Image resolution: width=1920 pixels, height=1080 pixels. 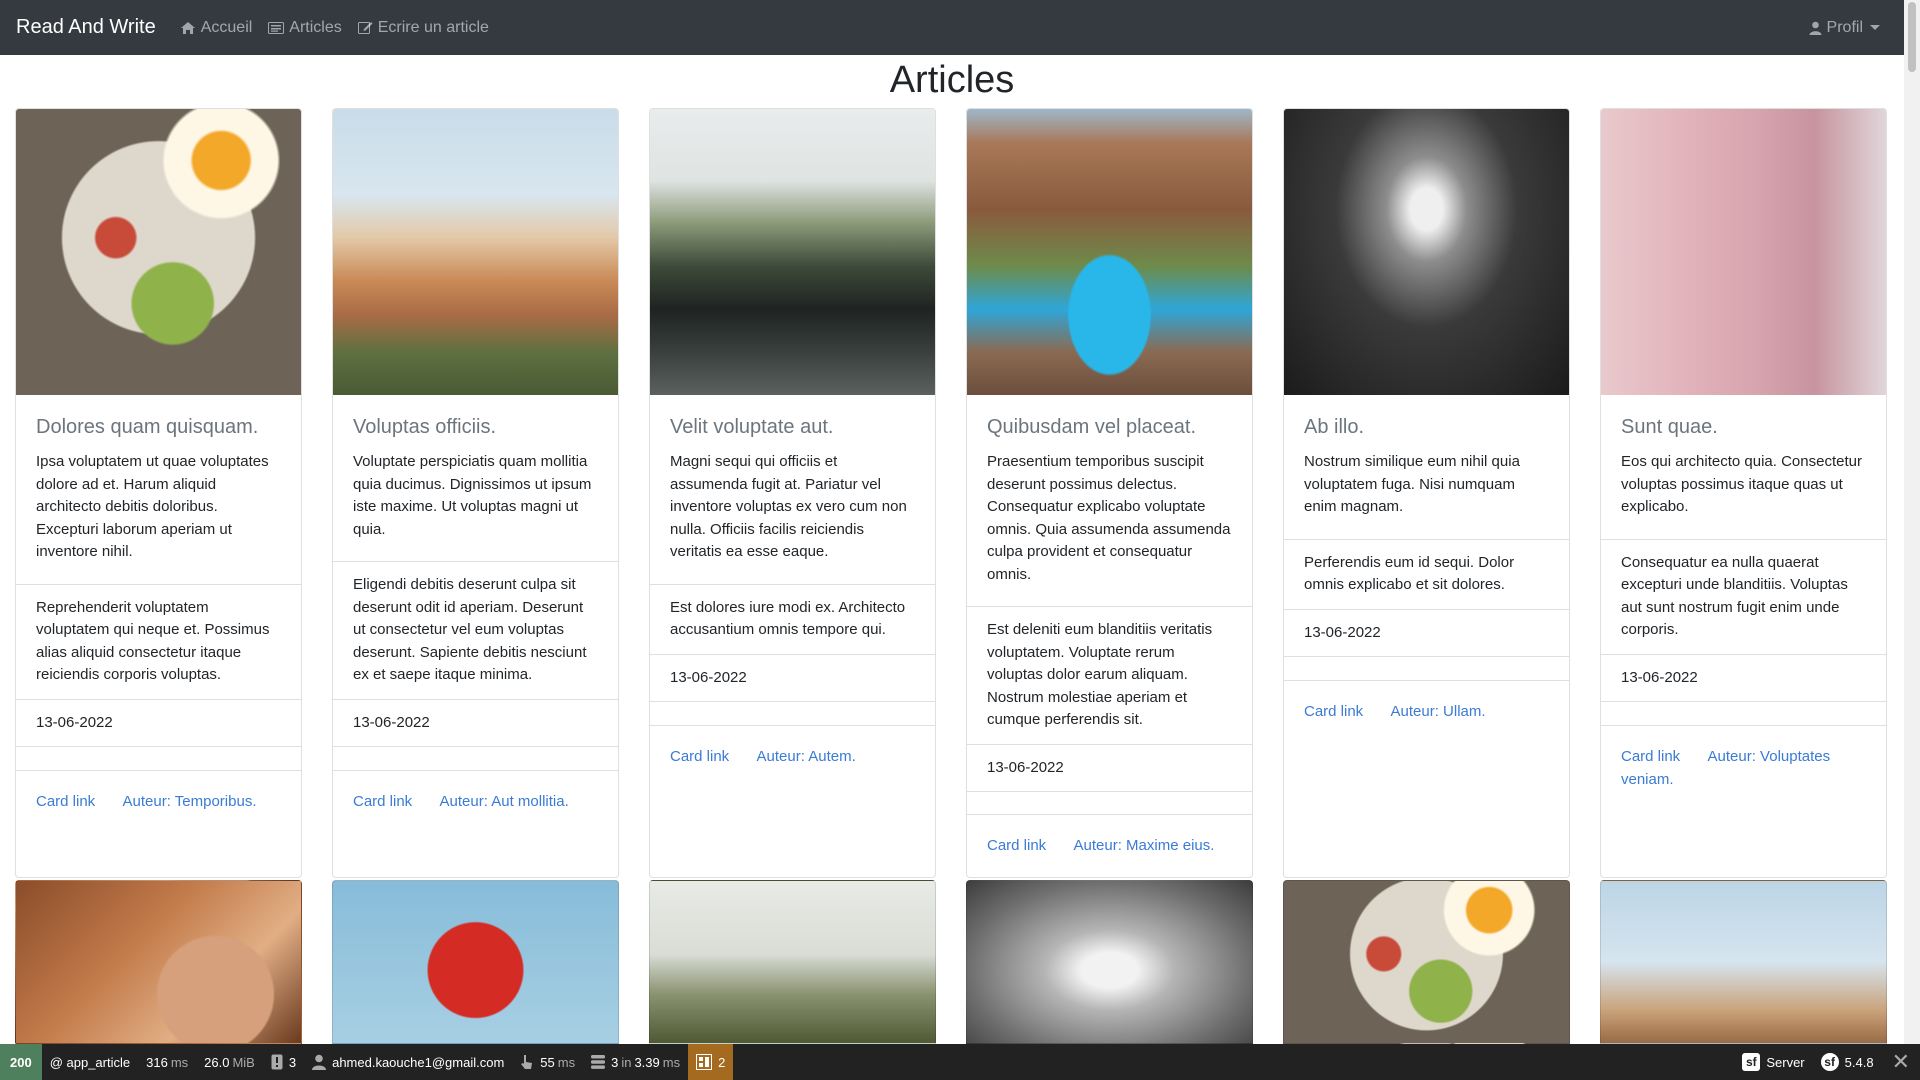 What do you see at coordinates (1109, 962) in the screenshot?
I see `bright-tunnel-photo` at bounding box center [1109, 962].